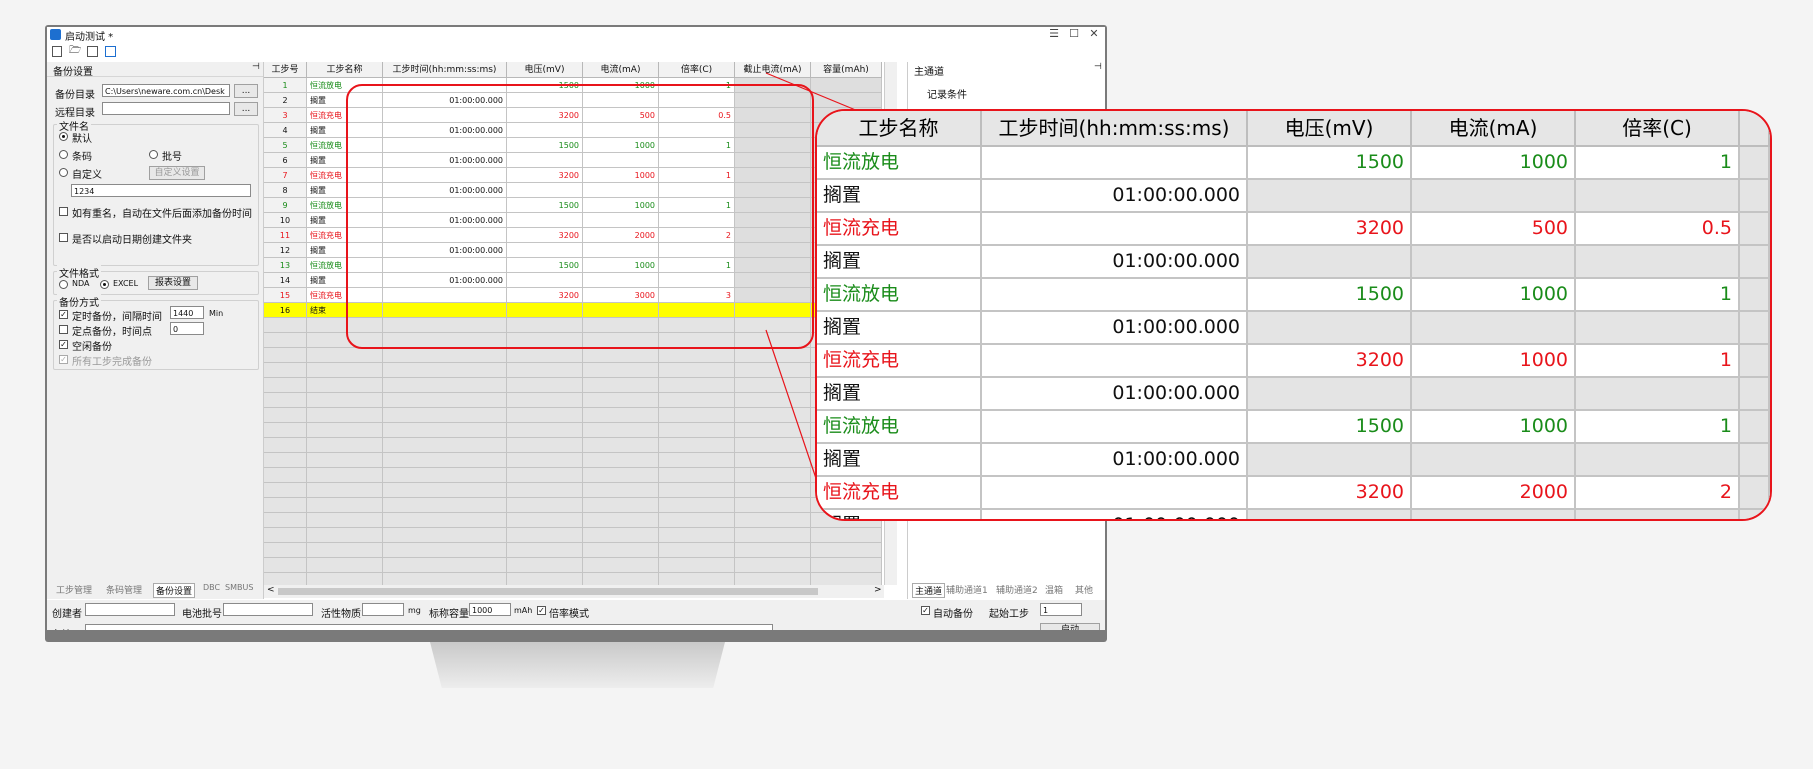 This screenshot has height=769, width=1813. I want to click on connector-top, so click(812, 92).